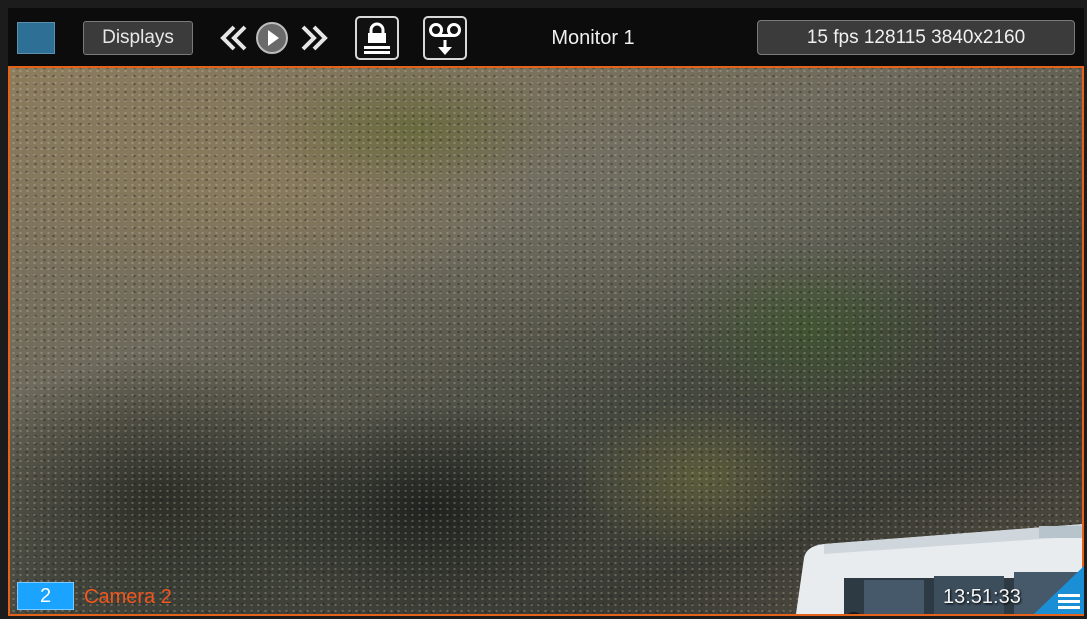 The width and height of the screenshot is (1087, 619). I want to click on camera-number-badge: 2, so click(45, 596).